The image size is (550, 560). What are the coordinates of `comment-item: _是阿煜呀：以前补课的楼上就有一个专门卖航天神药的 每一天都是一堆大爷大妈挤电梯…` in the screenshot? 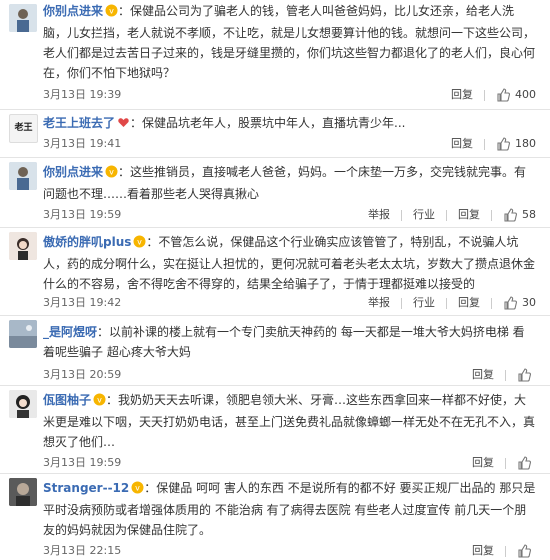 It's located at (275, 351).